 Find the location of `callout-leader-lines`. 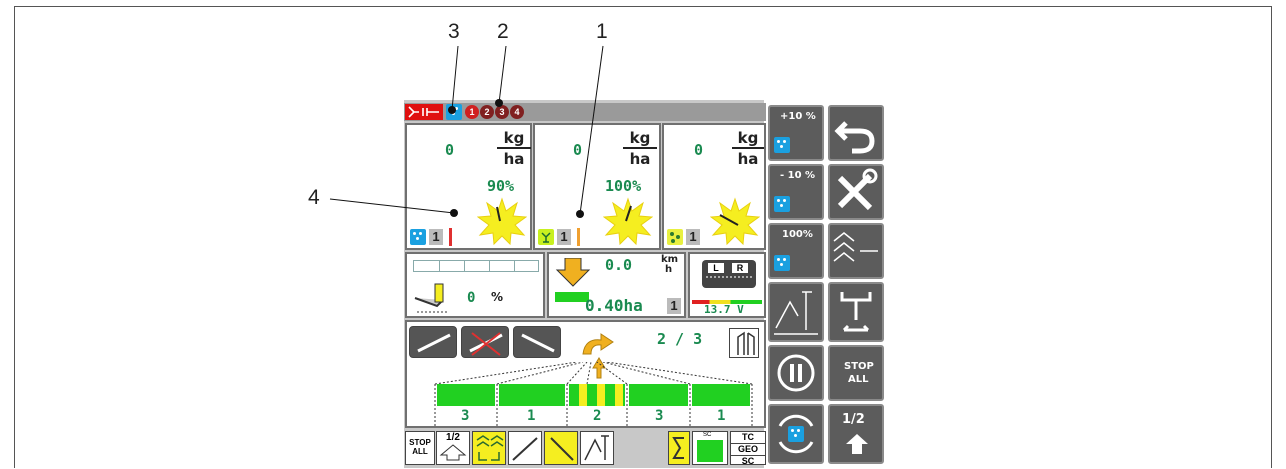

callout-leader-lines is located at coordinates (466, 131).